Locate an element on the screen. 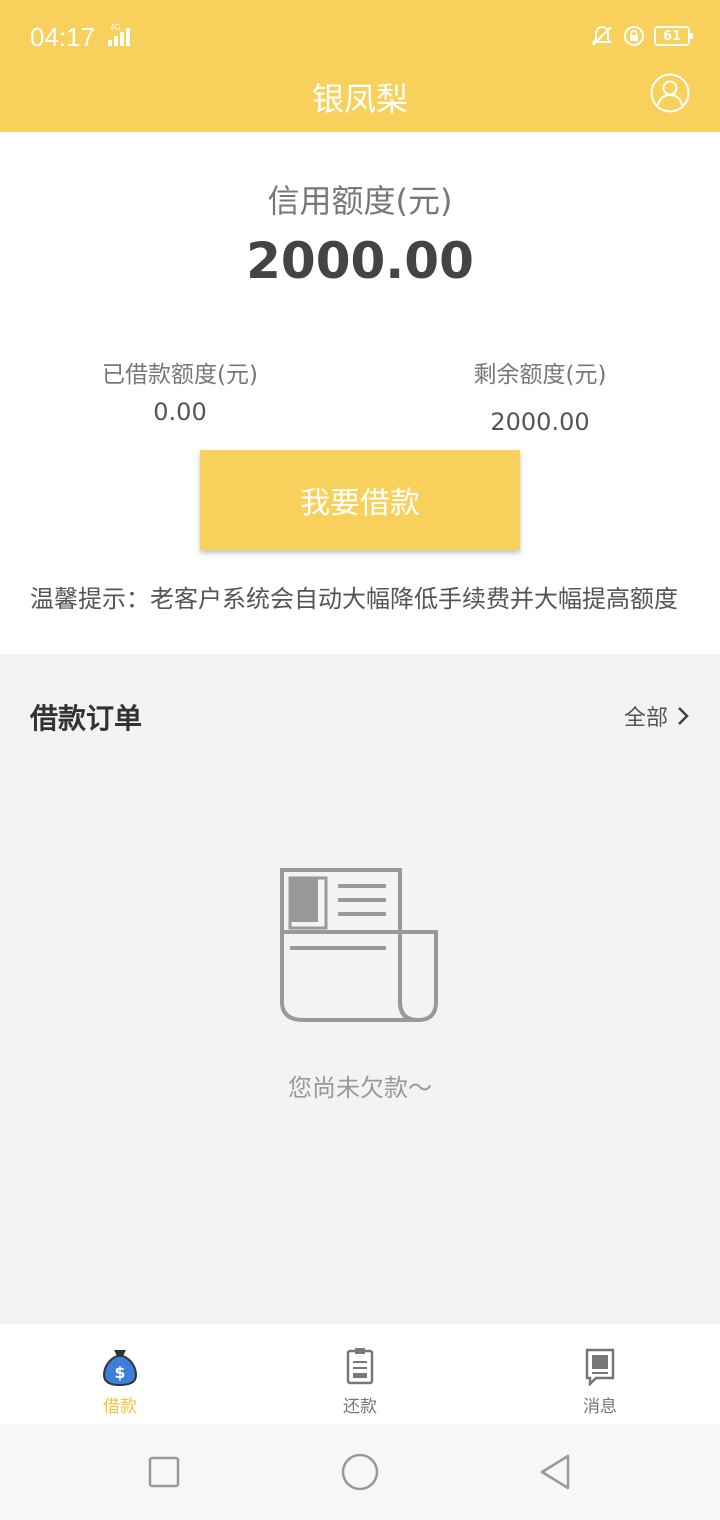 This screenshot has height=1520, width=720. view-all-label: 全部 is located at coordinates (645, 718).